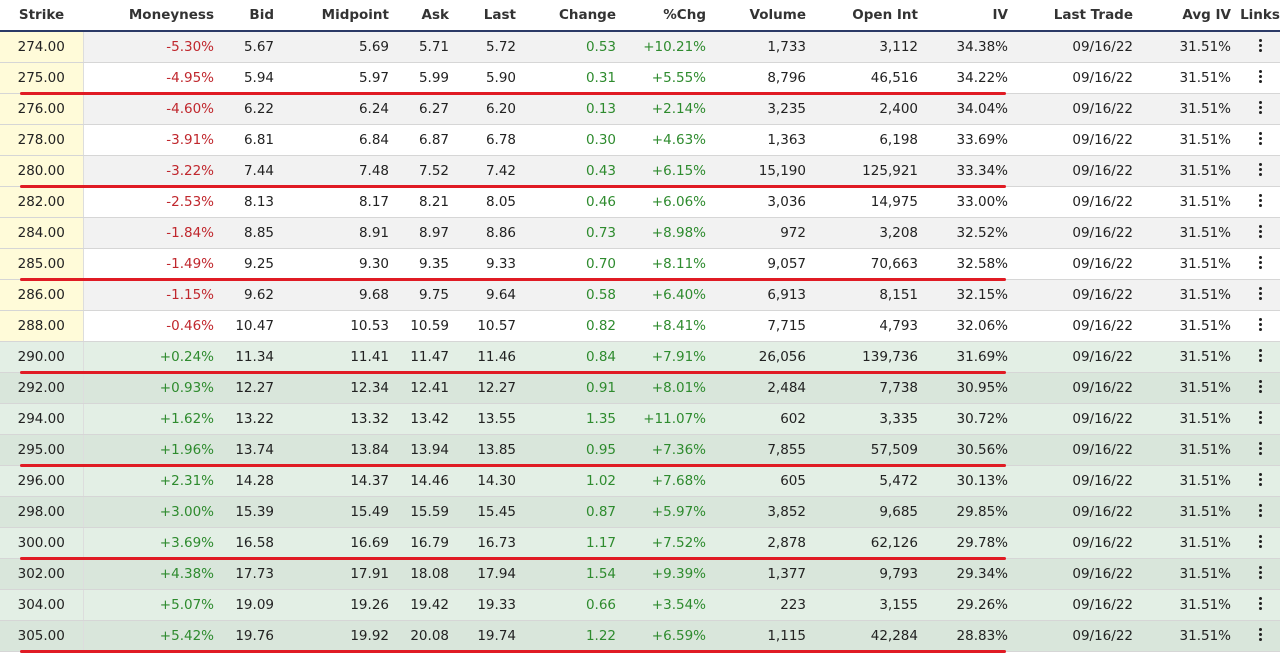 Image resolution: width=1280 pixels, height=653 pixels. What do you see at coordinates (41, 16) in the screenshot?
I see `header-strike: Strike` at bounding box center [41, 16].